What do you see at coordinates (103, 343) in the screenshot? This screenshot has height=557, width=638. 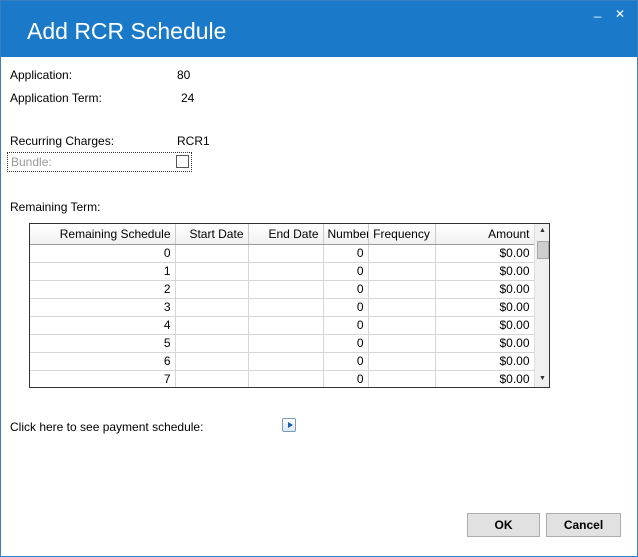 I see `cell-remaining-schedule: 5` at bounding box center [103, 343].